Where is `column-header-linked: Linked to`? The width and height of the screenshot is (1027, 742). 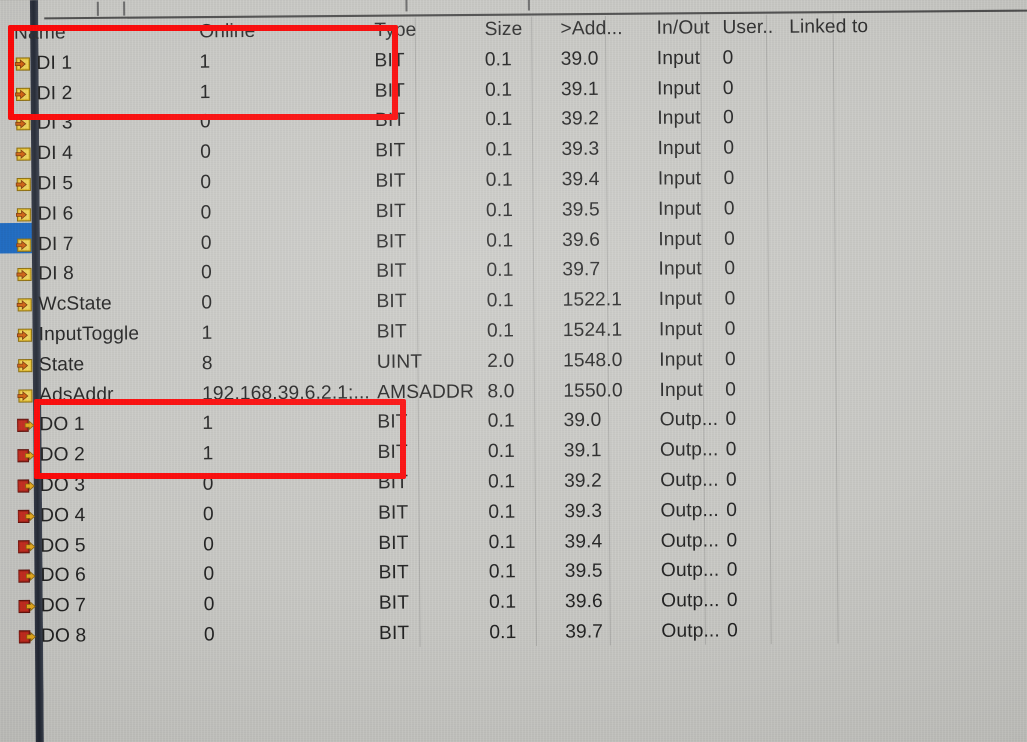
column-header-linked: Linked to is located at coordinates (880, 27).